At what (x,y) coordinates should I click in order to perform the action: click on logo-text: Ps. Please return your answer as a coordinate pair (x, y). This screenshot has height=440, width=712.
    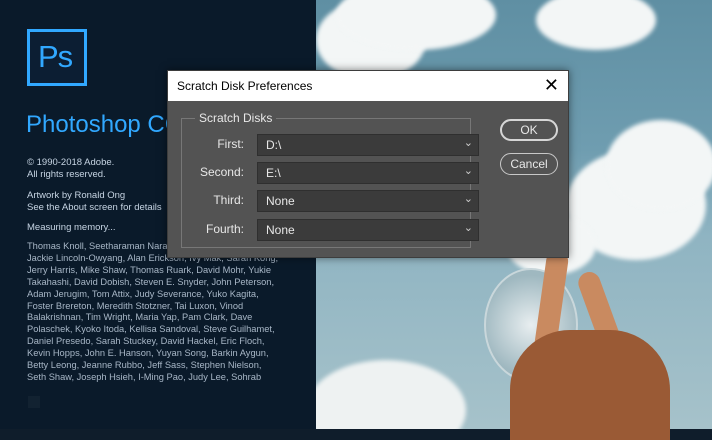
    Looking at the image, I should click on (55, 56).